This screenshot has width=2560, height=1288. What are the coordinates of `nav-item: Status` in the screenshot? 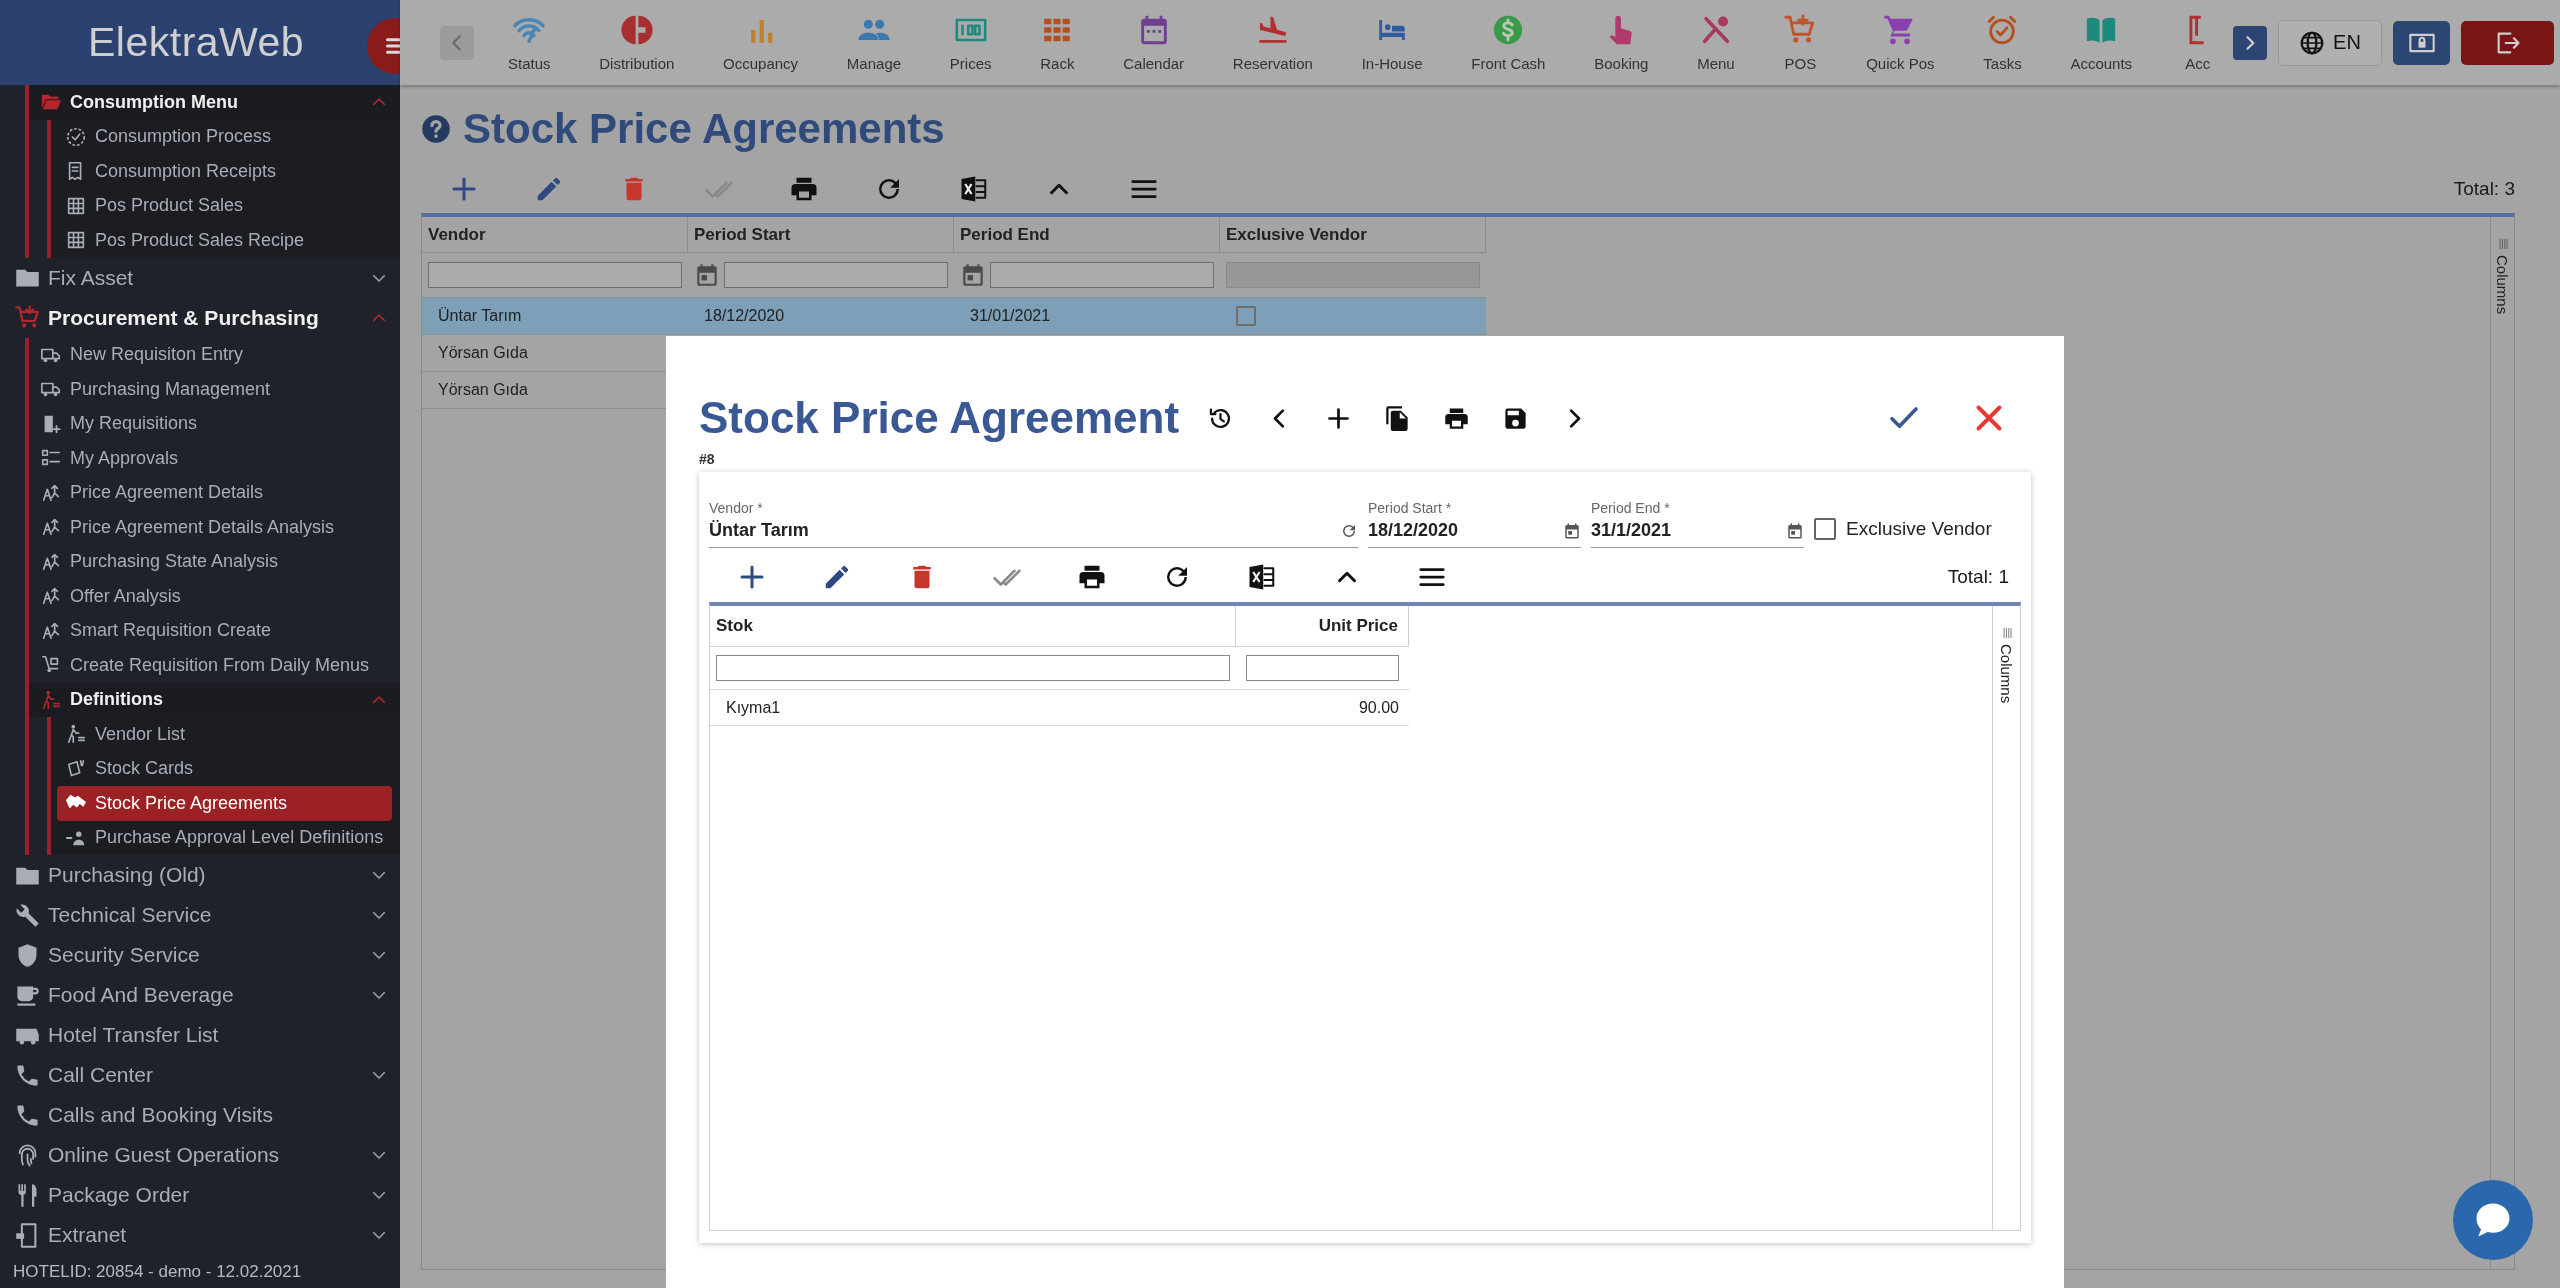 It's located at (529, 42).